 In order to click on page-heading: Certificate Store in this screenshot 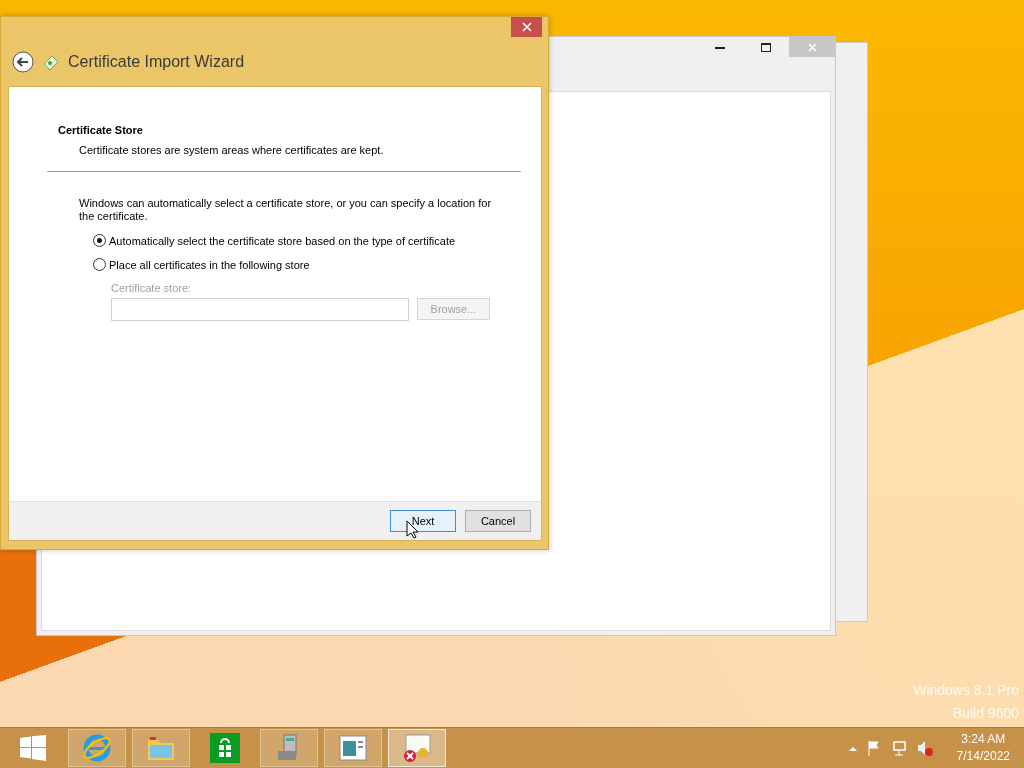, I will do `click(101, 130)`.